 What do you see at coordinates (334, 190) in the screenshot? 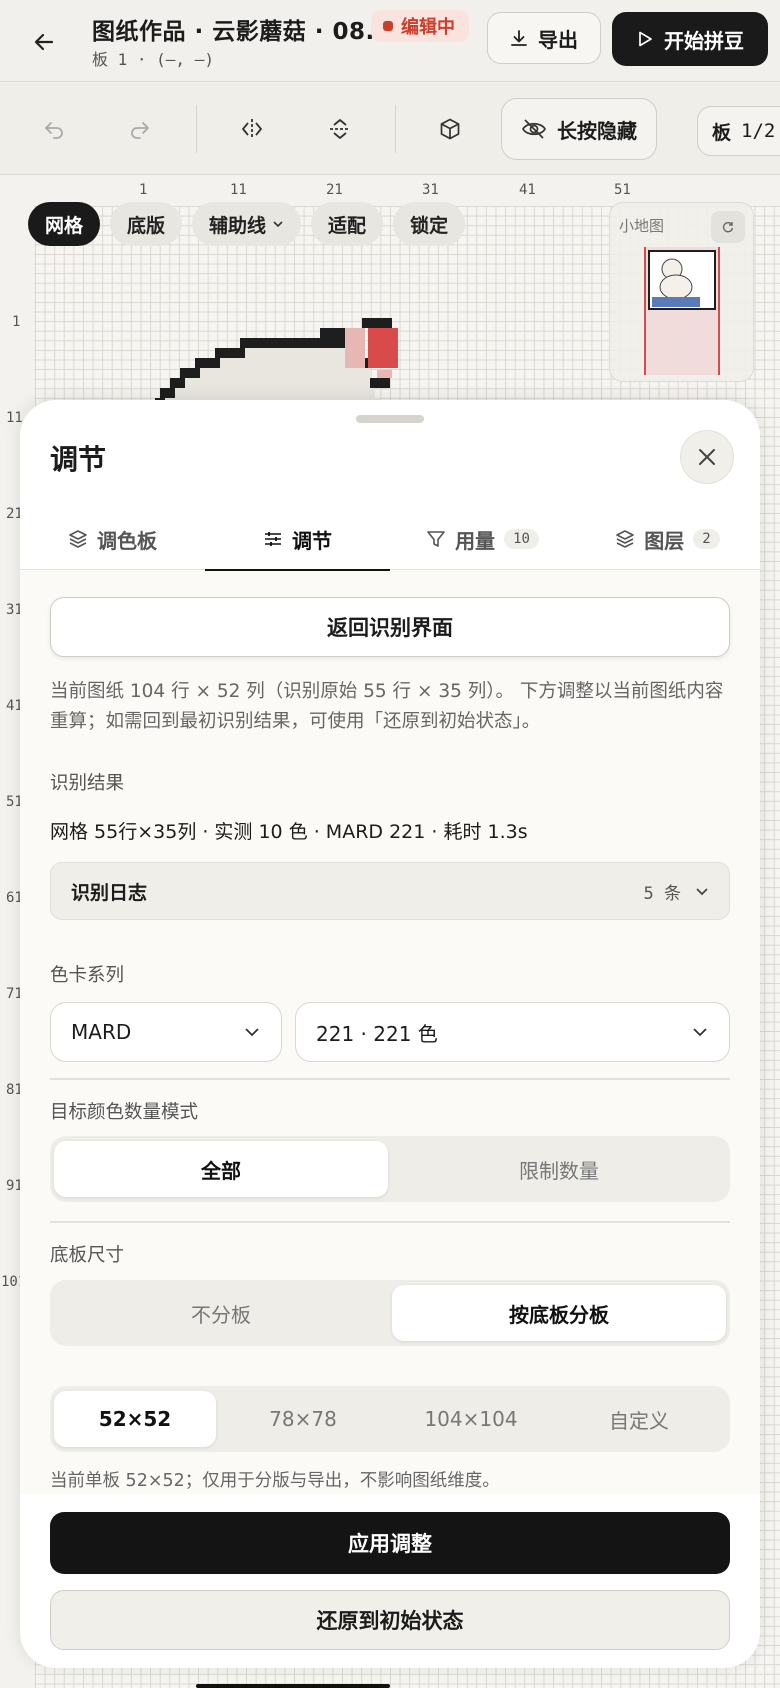
I see `ruler-col-label: 21` at bounding box center [334, 190].